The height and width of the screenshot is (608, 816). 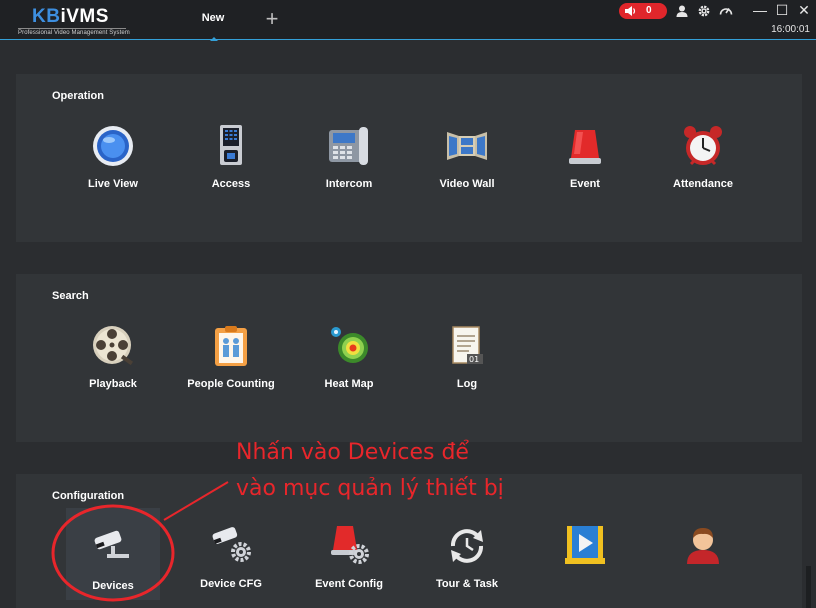 What do you see at coordinates (630, 11) in the screenshot?
I see `speaker-icon` at bounding box center [630, 11].